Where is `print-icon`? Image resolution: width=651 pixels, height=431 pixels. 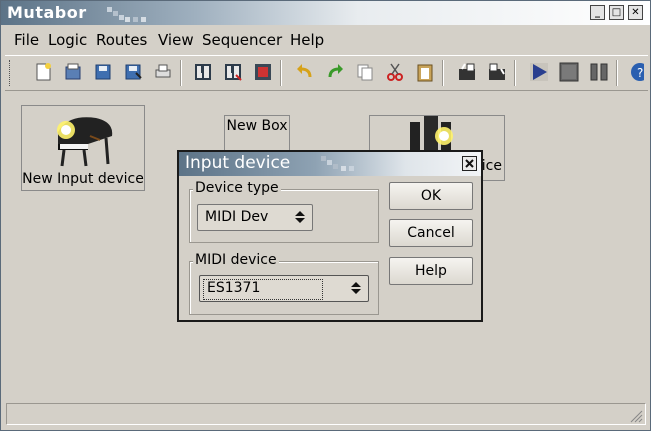 print-icon is located at coordinates (163, 72).